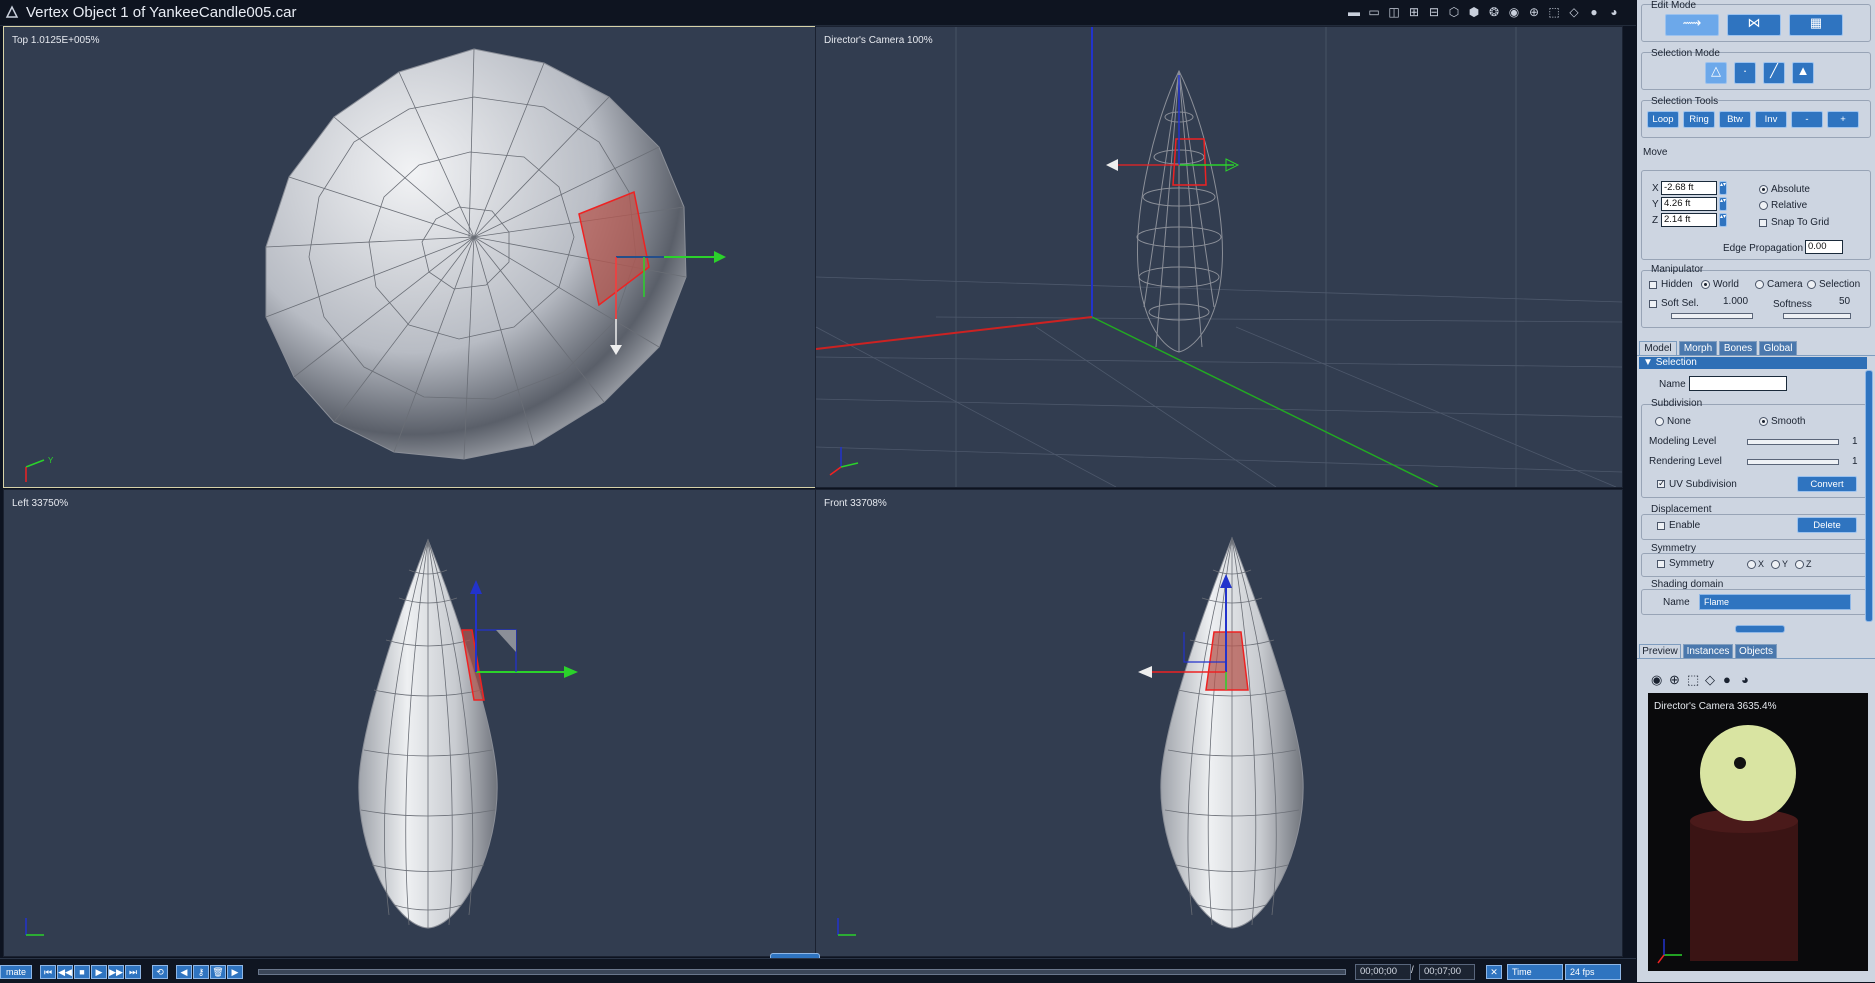  What do you see at coordinates (1807, 119) in the screenshot?
I see `shrink-selection-button: -` at bounding box center [1807, 119].